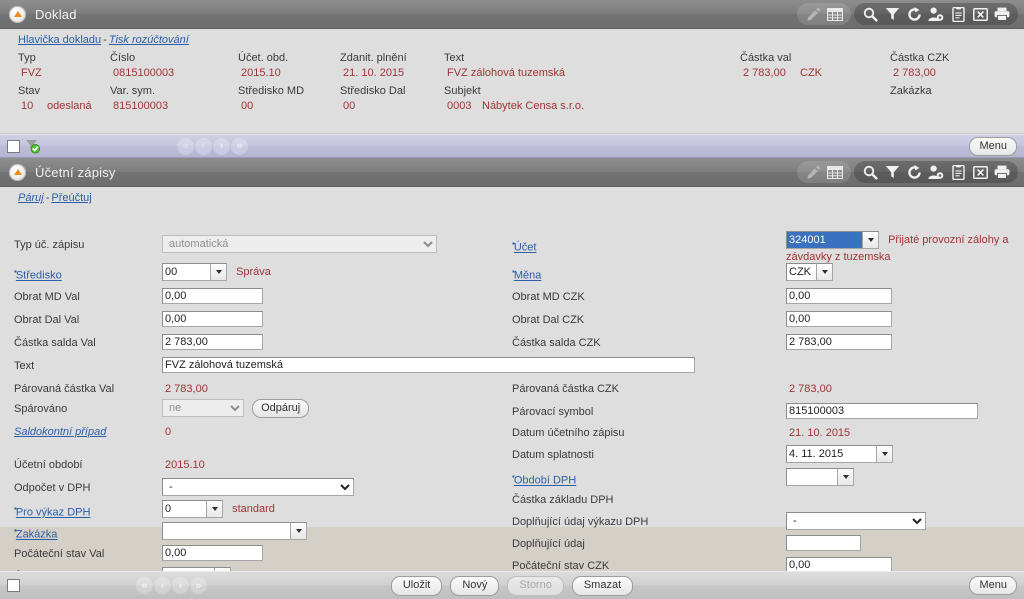  I want to click on typ-uc-zapisu-select: automatická, so click(299, 244).